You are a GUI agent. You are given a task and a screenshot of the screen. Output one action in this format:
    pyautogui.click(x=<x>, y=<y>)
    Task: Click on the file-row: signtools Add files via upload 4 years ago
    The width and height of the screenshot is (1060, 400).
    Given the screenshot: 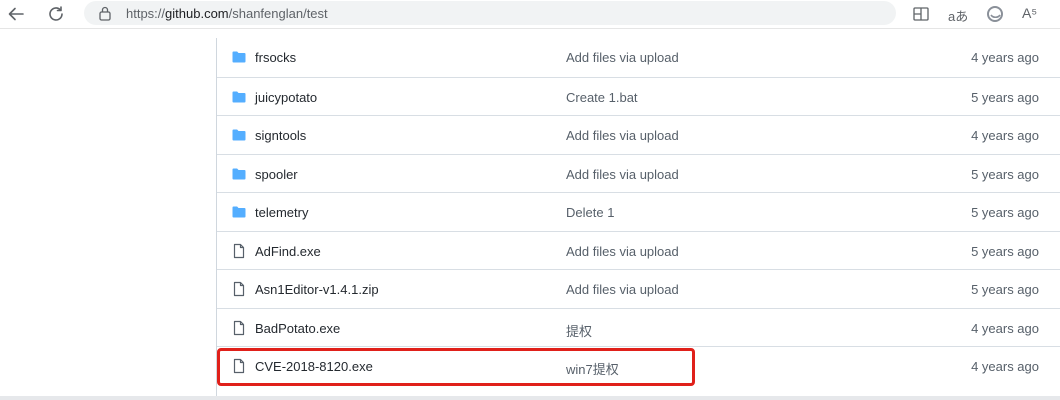 What is the action you would take?
    pyautogui.click(x=638, y=134)
    